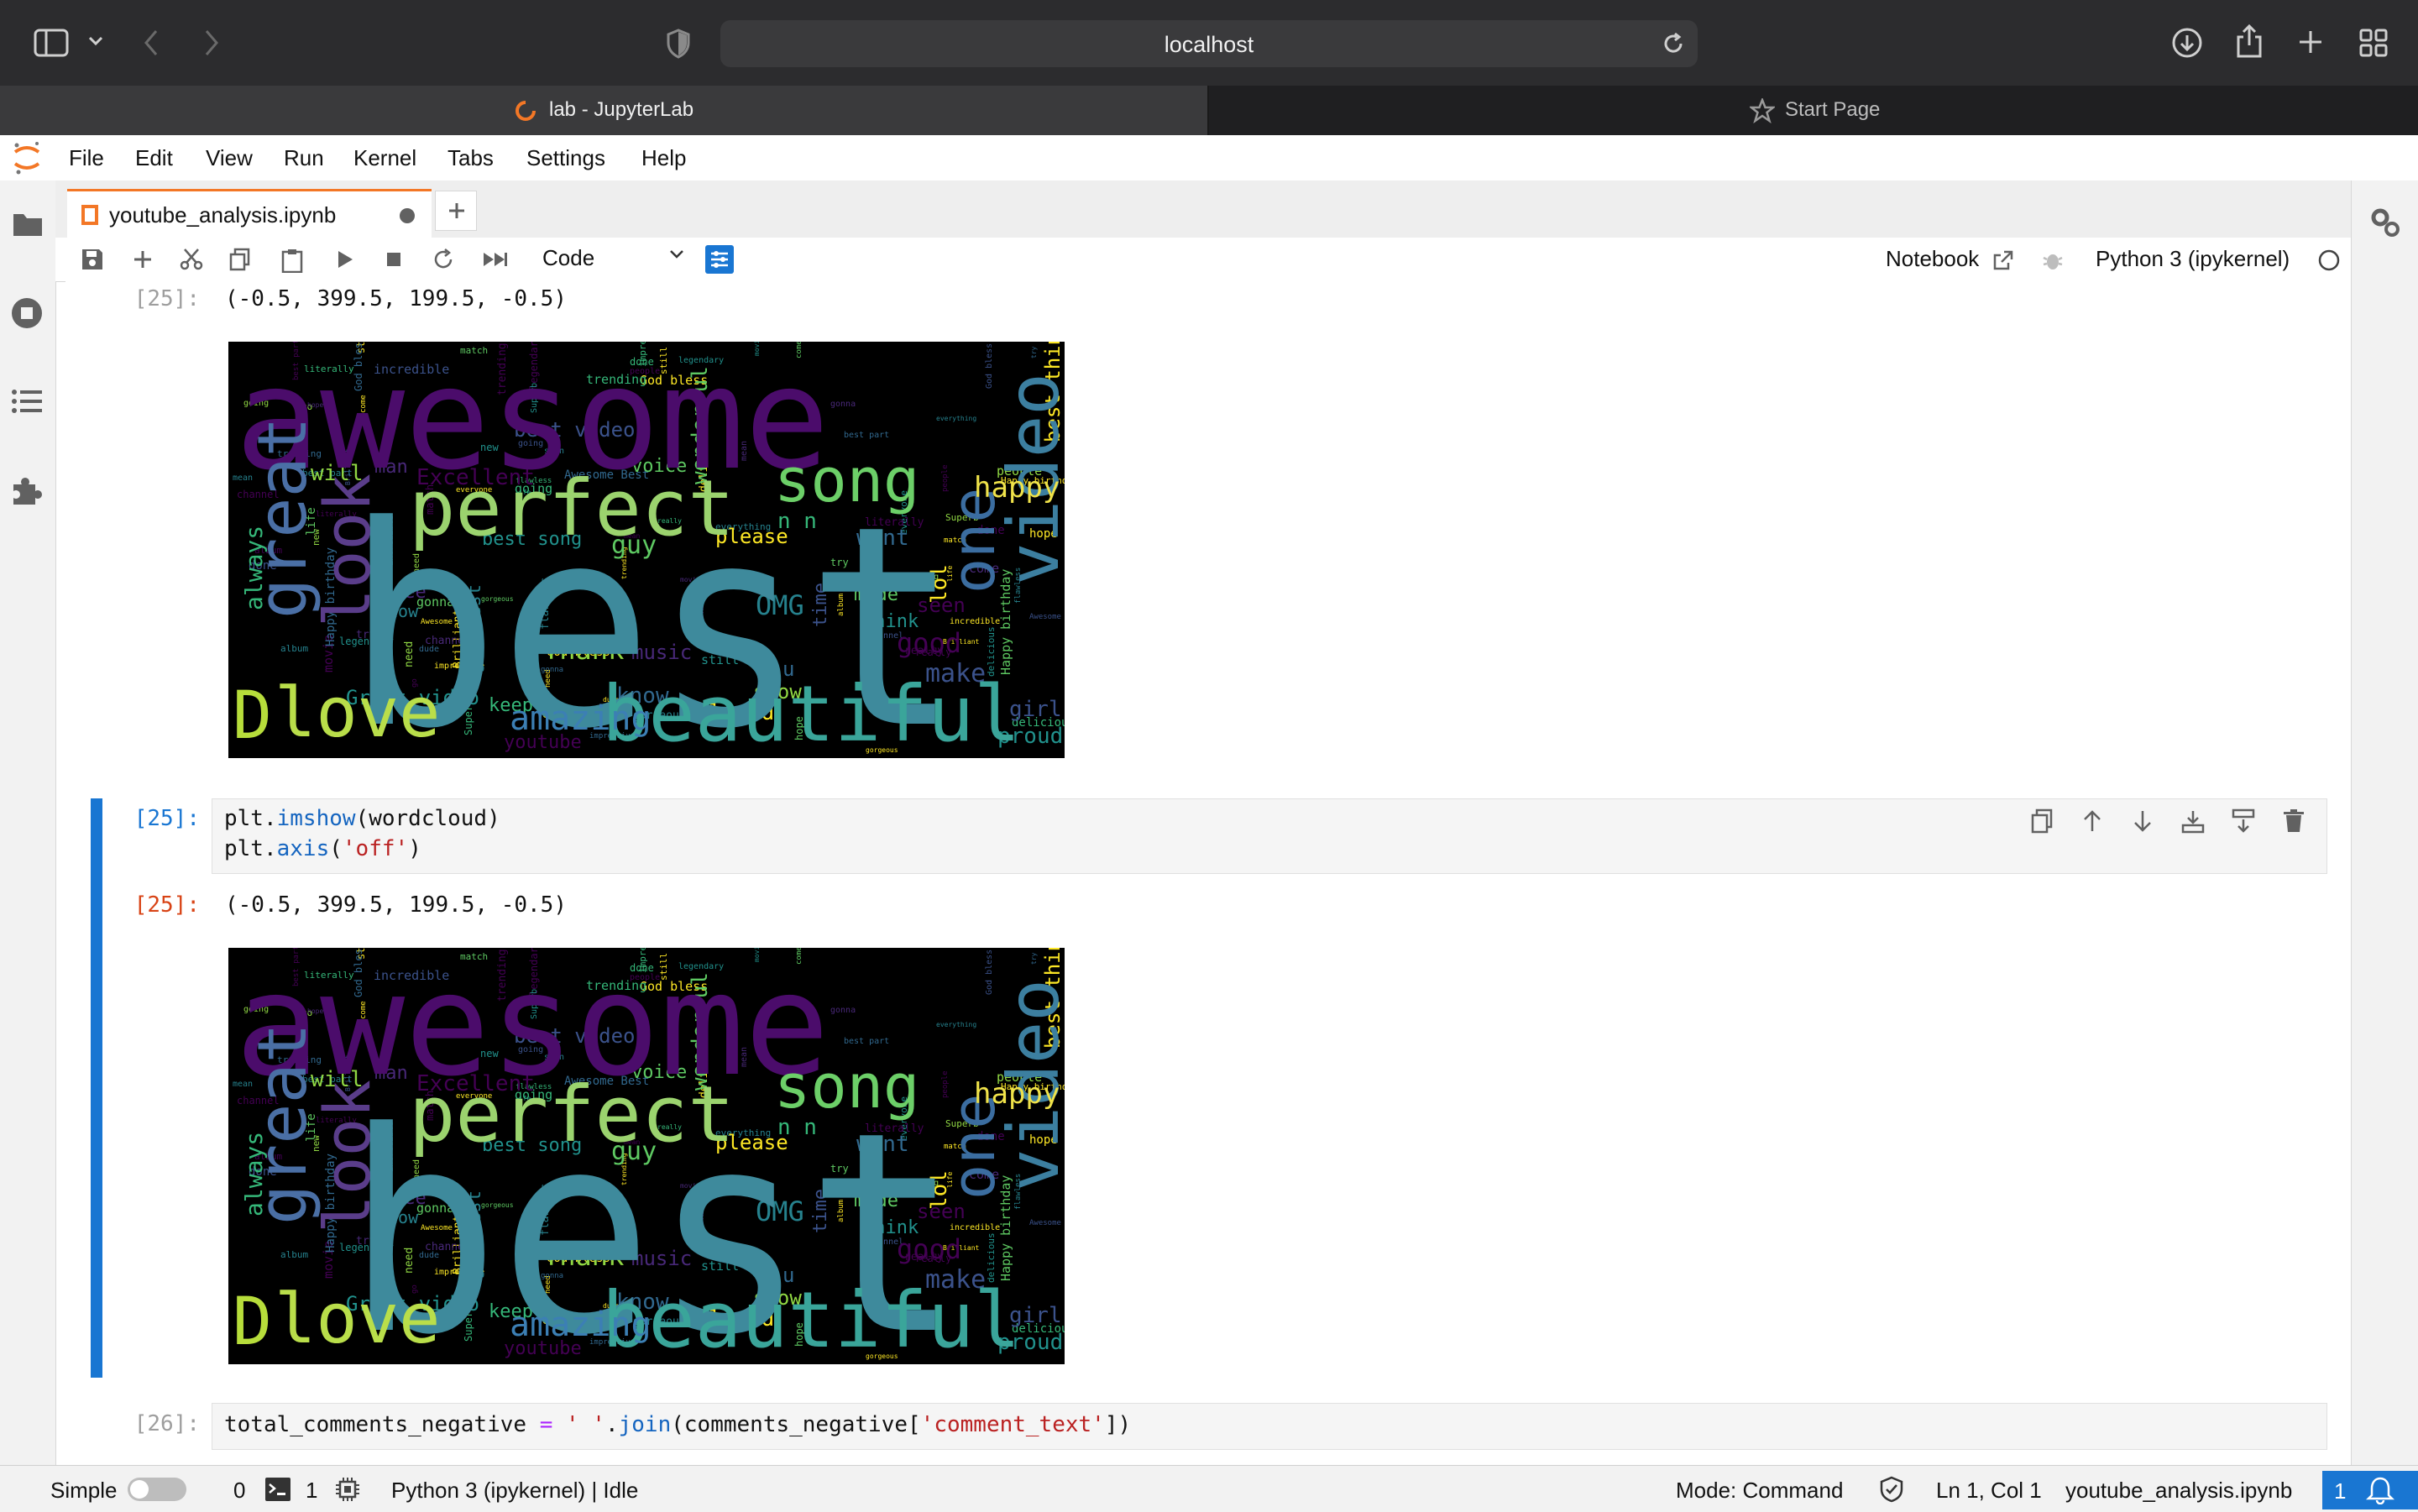 This screenshot has height=1512, width=2418. What do you see at coordinates (95, 41) in the screenshot?
I see `chevron-down-icon` at bounding box center [95, 41].